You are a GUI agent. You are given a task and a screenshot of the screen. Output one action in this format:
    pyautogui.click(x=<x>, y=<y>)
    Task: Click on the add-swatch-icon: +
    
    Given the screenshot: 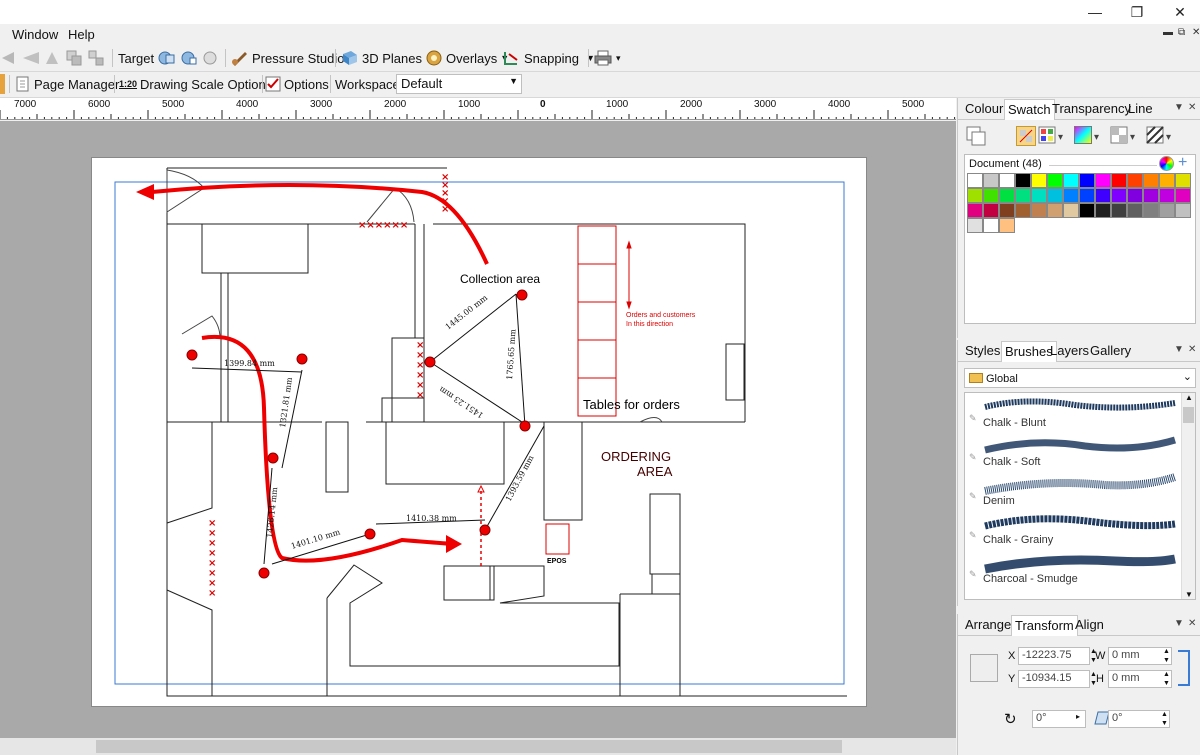 What is the action you would take?
    pyautogui.click(x=1182, y=163)
    